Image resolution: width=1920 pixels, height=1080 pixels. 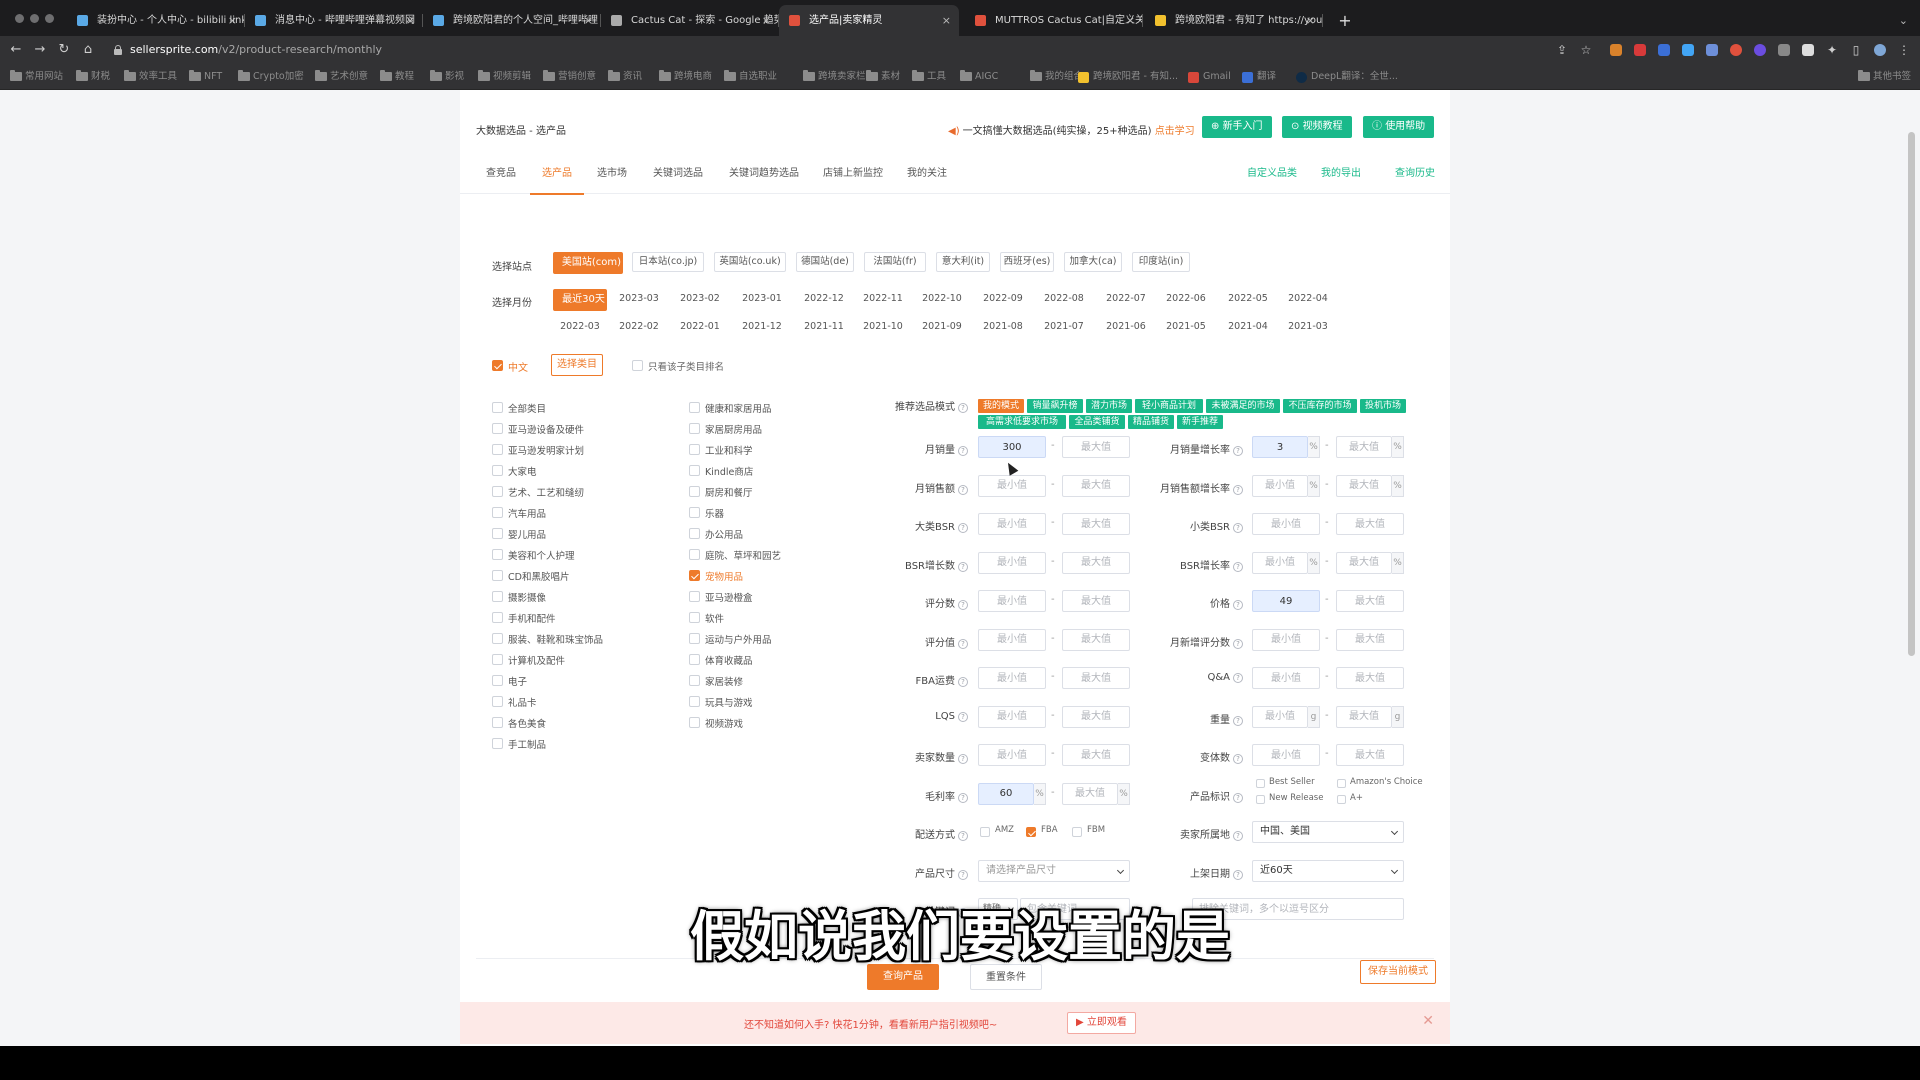 I want to click on category-label: 亚马逊设备及硬件, so click(x=546, y=429).